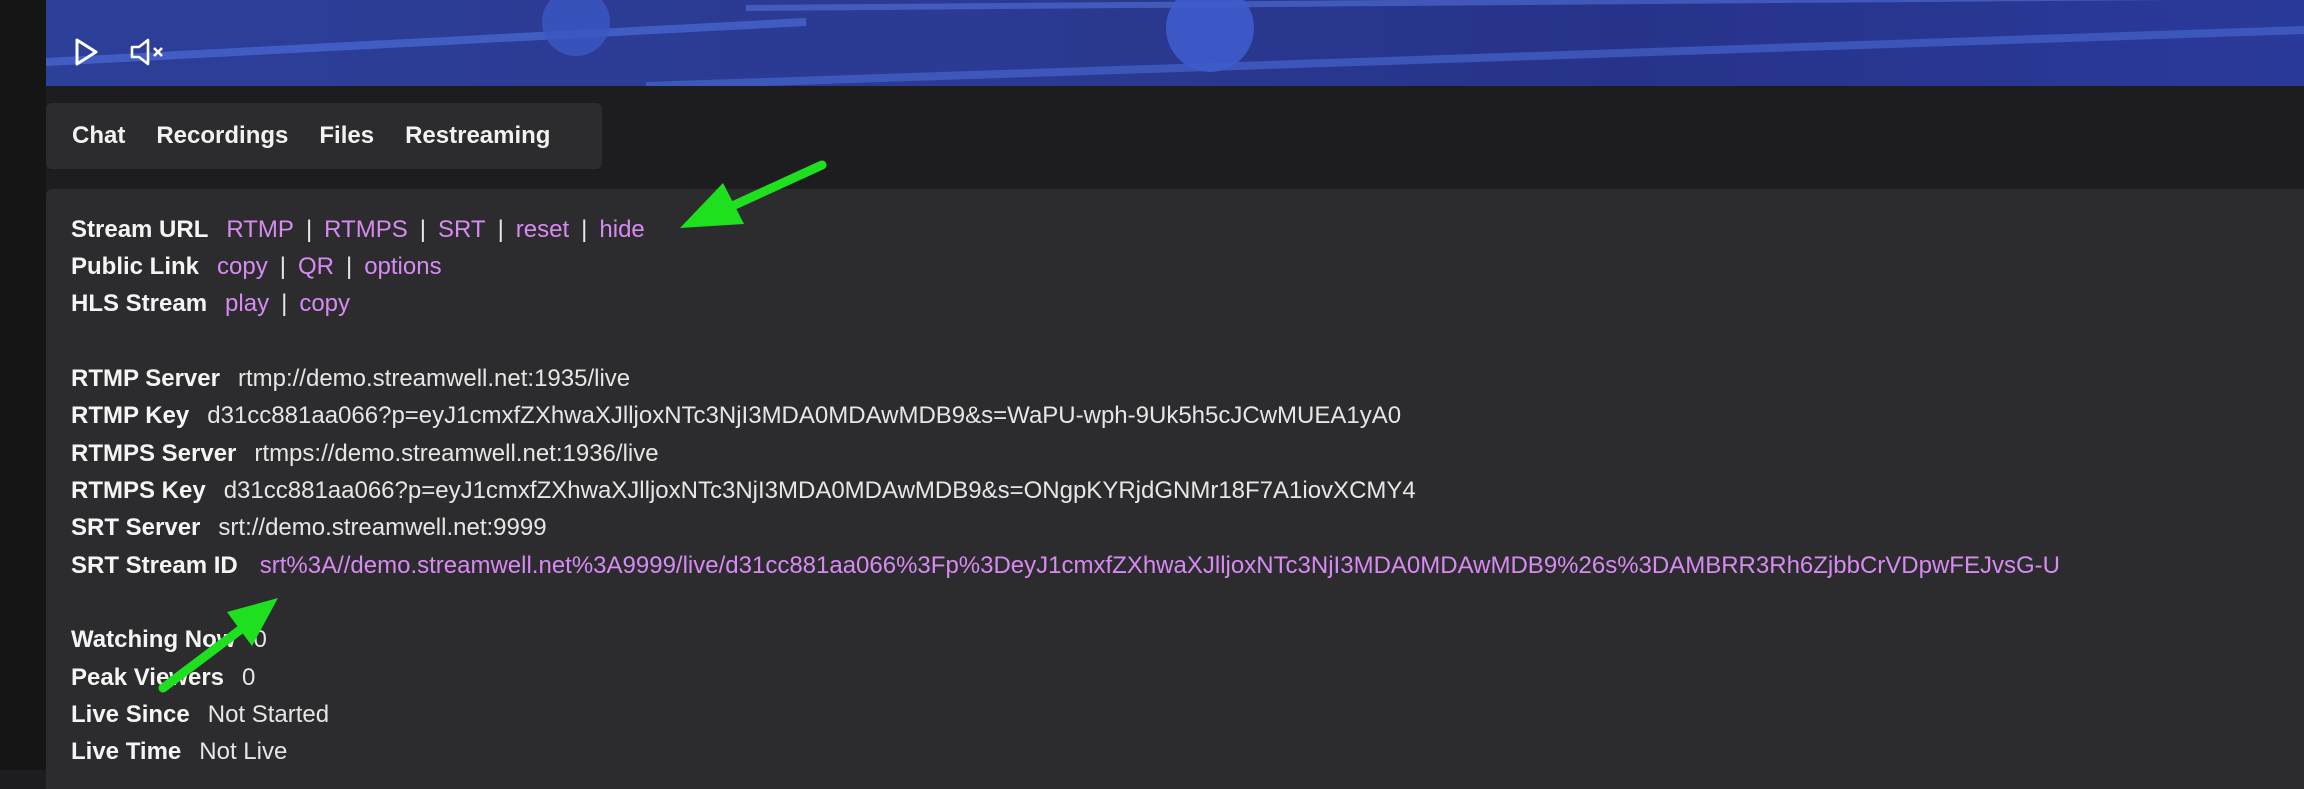 The height and width of the screenshot is (789, 2304). Describe the element at coordinates (621, 229) in the screenshot. I see `hide-link: hide` at that location.